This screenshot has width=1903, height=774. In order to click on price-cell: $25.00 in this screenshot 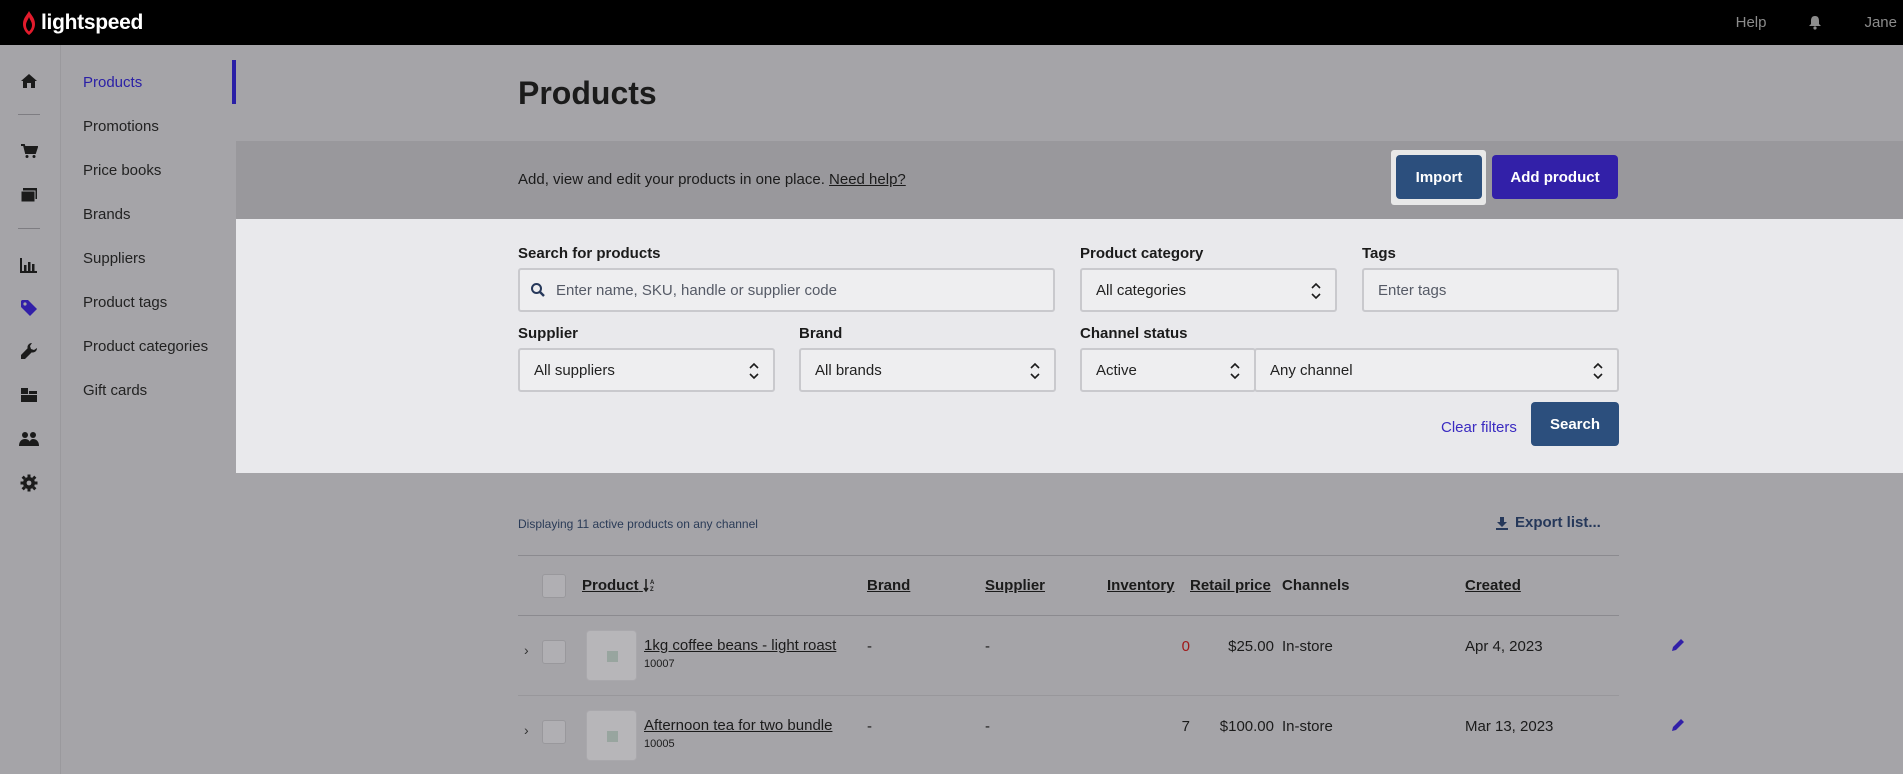, I will do `click(1251, 646)`.